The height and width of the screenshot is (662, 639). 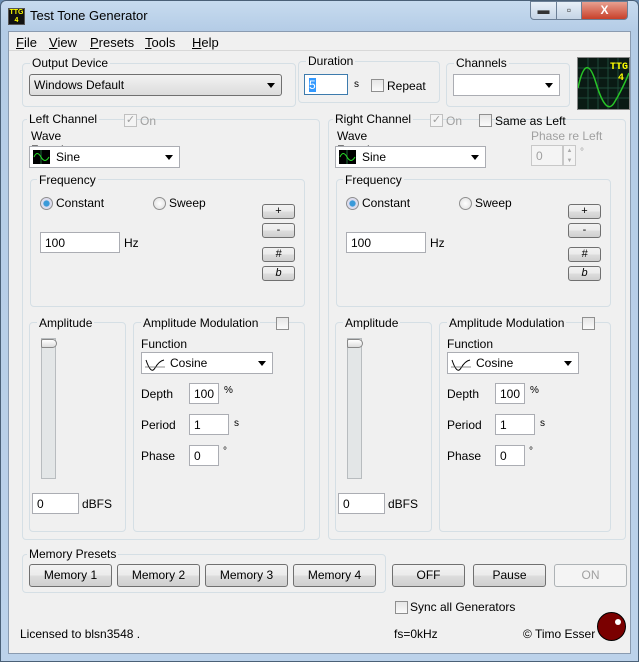 What do you see at coordinates (543, 10) in the screenshot?
I see `minimize-button: ▬` at bounding box center [543, 10].